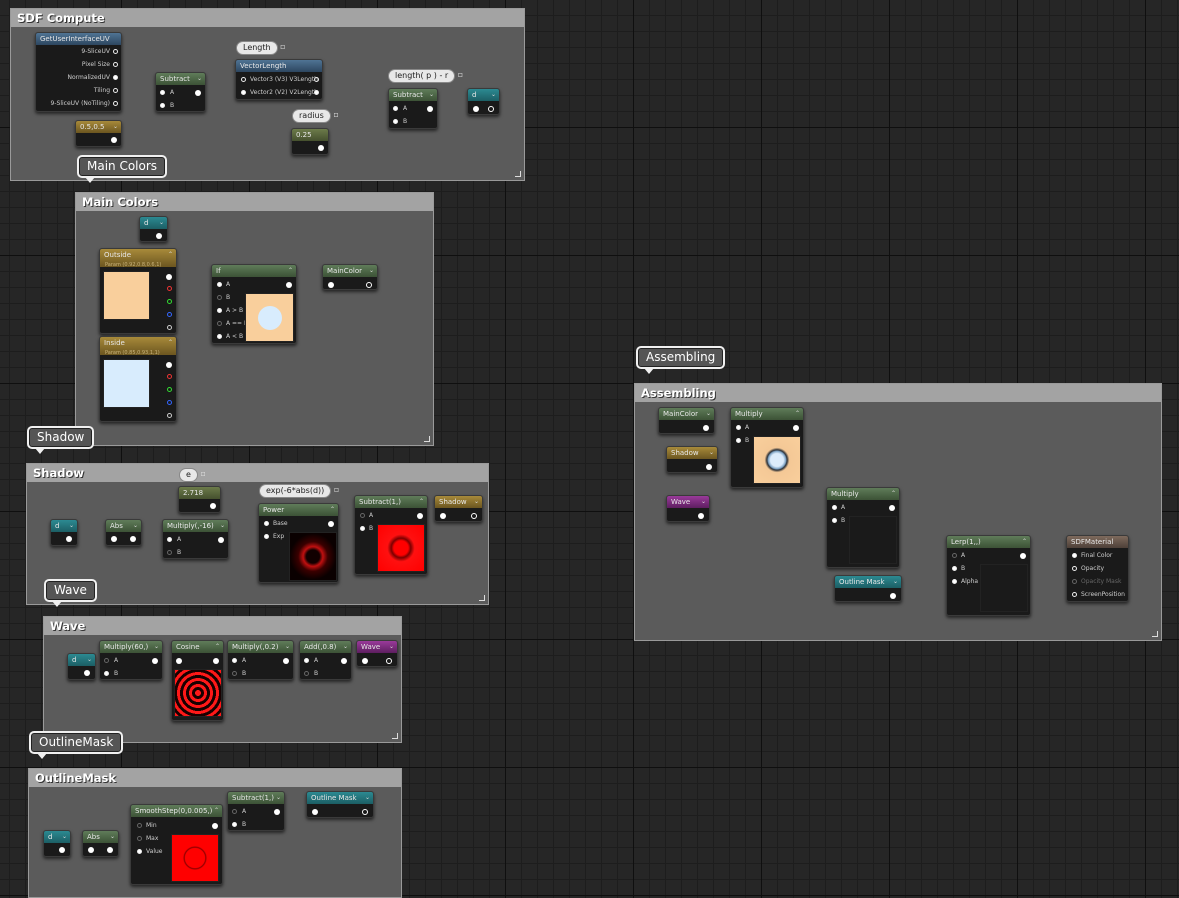 Image resolution: width=1179 pixels, height=898 pixels. What do you see at coordinates (169, 301) in the screenshot?
I see `output-pin-g` at bounding box center [169, 301].